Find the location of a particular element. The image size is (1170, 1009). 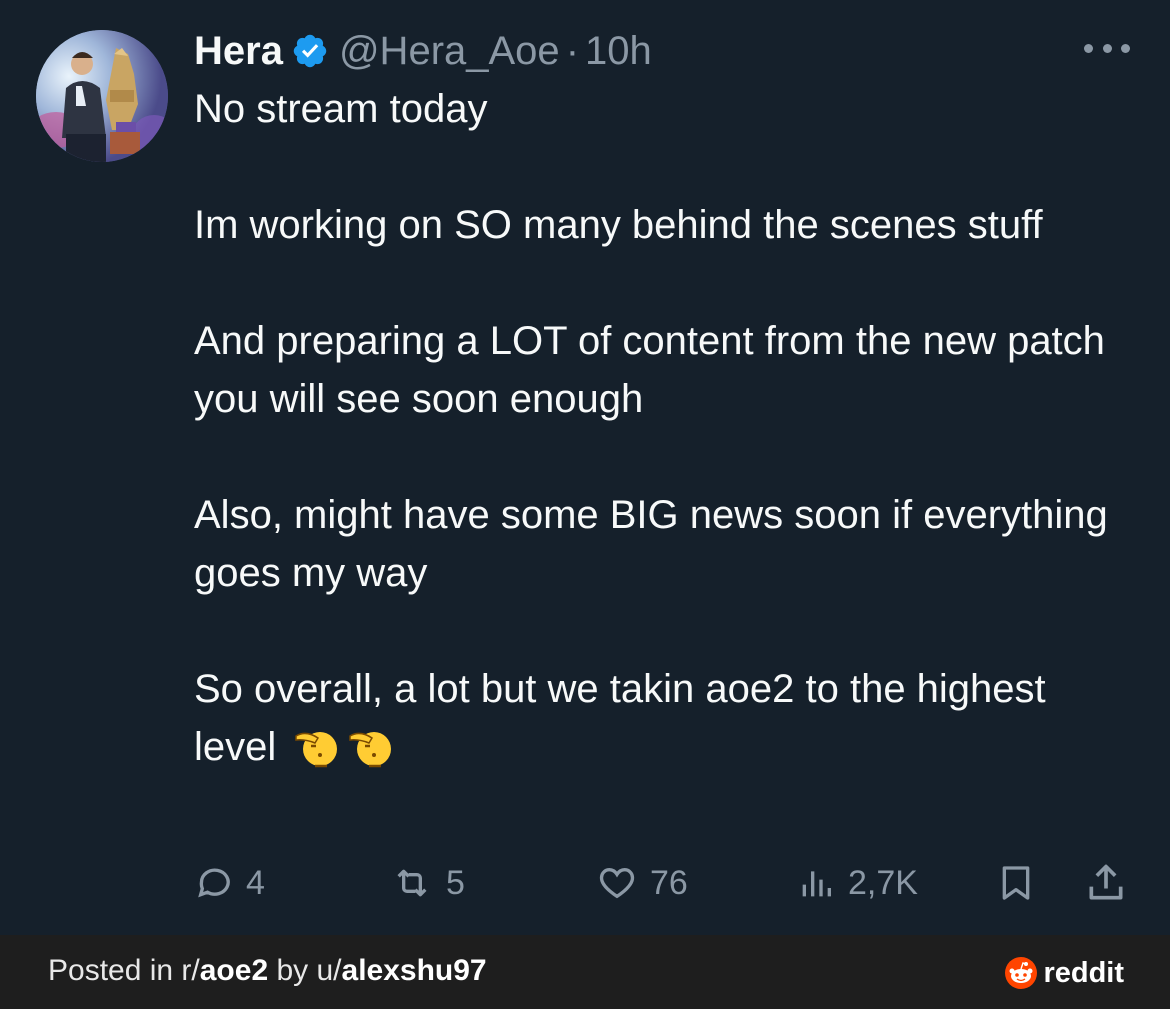

like-button: 76 is located at coordinates (642, 883).